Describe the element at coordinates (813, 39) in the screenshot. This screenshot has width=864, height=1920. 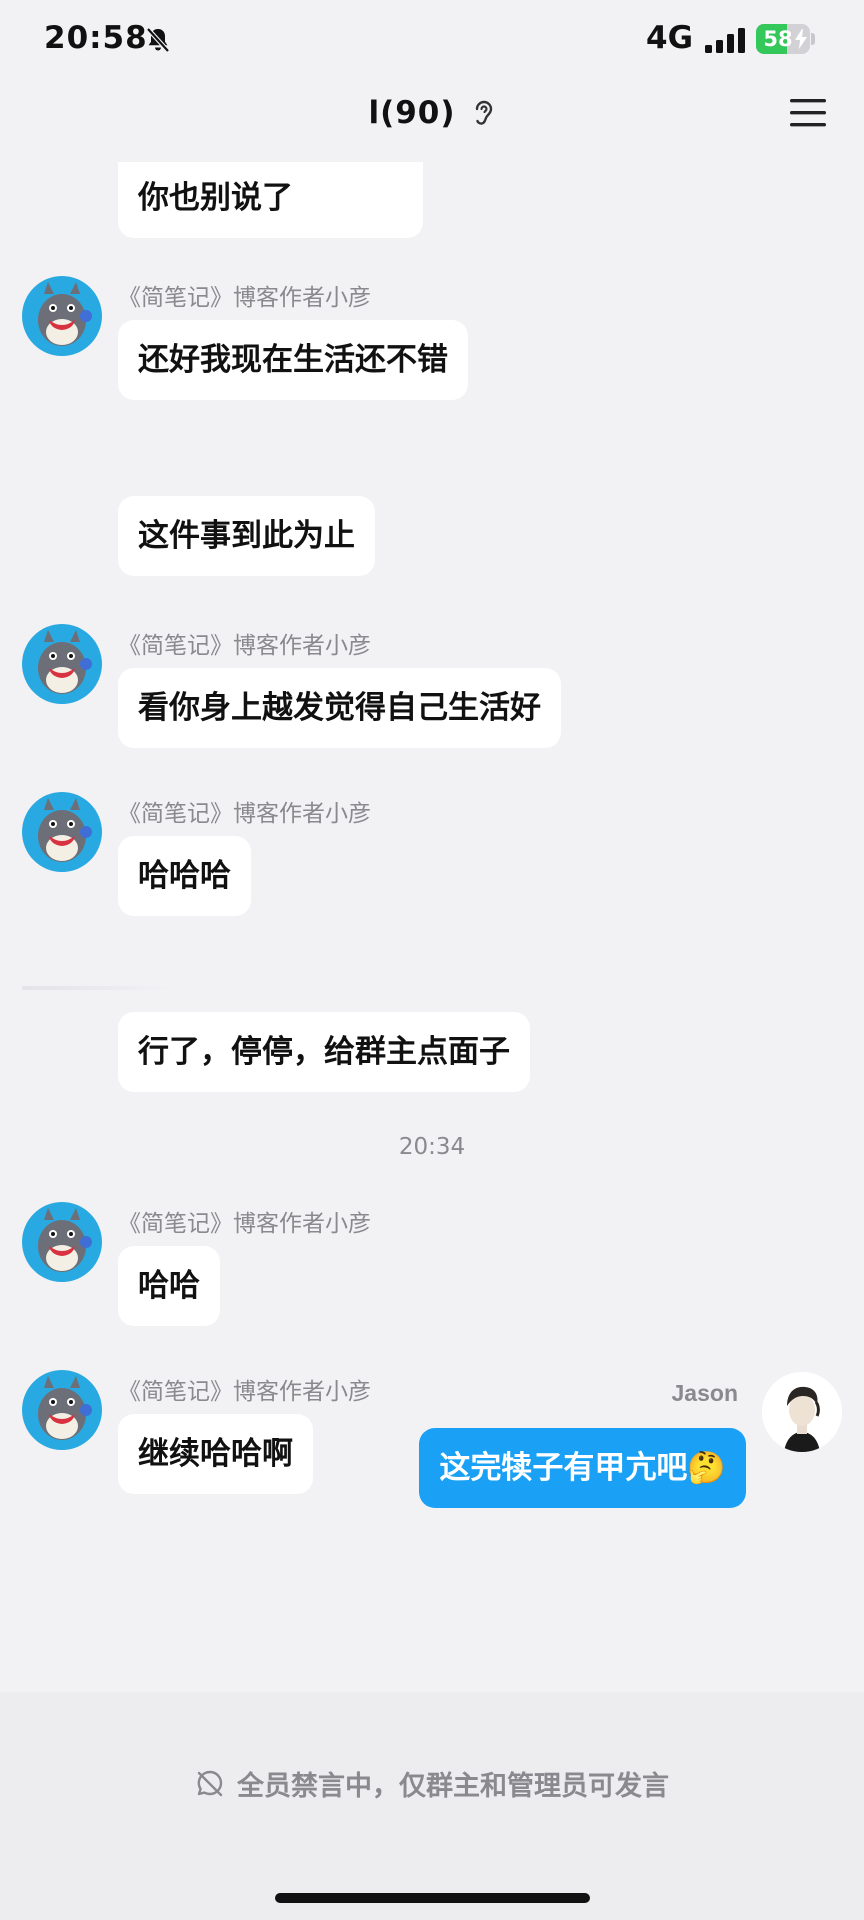
I see `battery-cap` at that location.